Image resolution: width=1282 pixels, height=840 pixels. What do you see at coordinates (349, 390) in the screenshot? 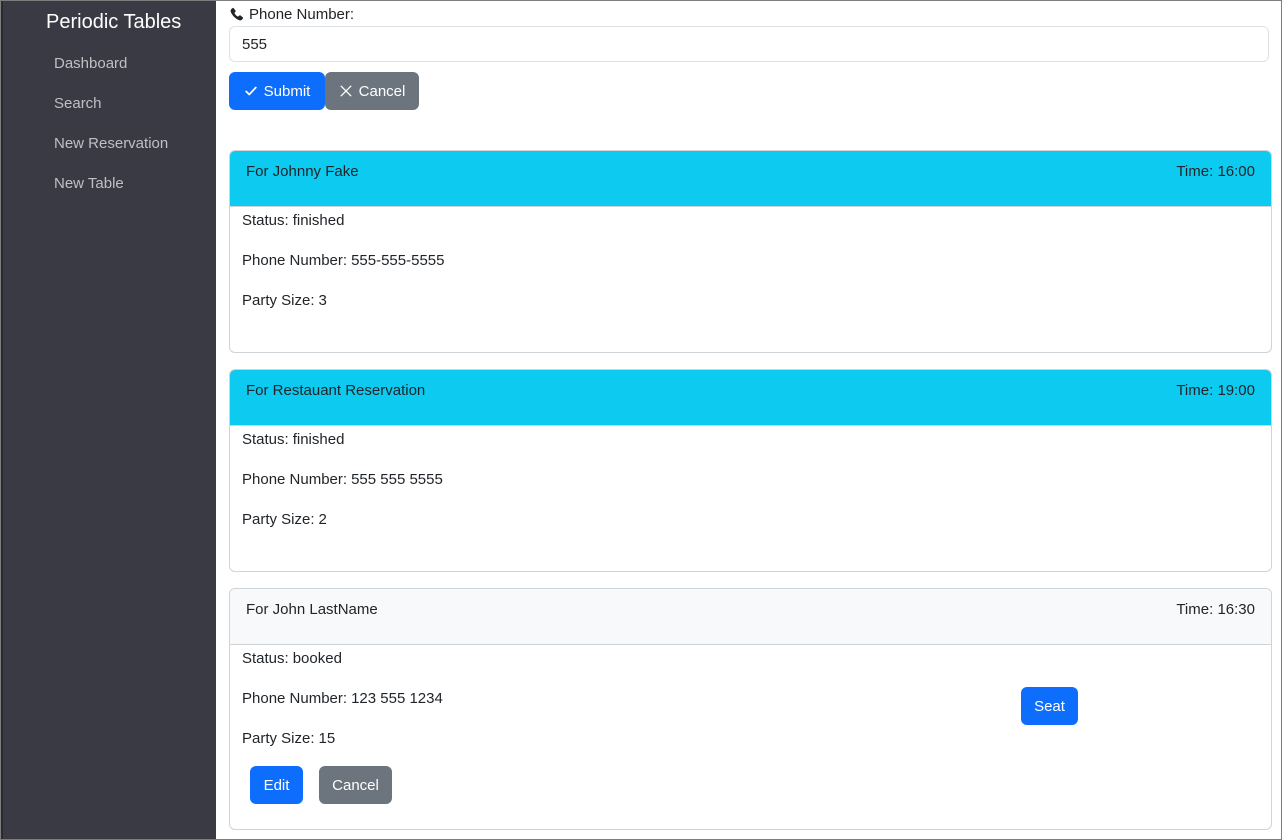
I see `reservation-name-value: Restauant Reservation` at bounding box center [349, 390].